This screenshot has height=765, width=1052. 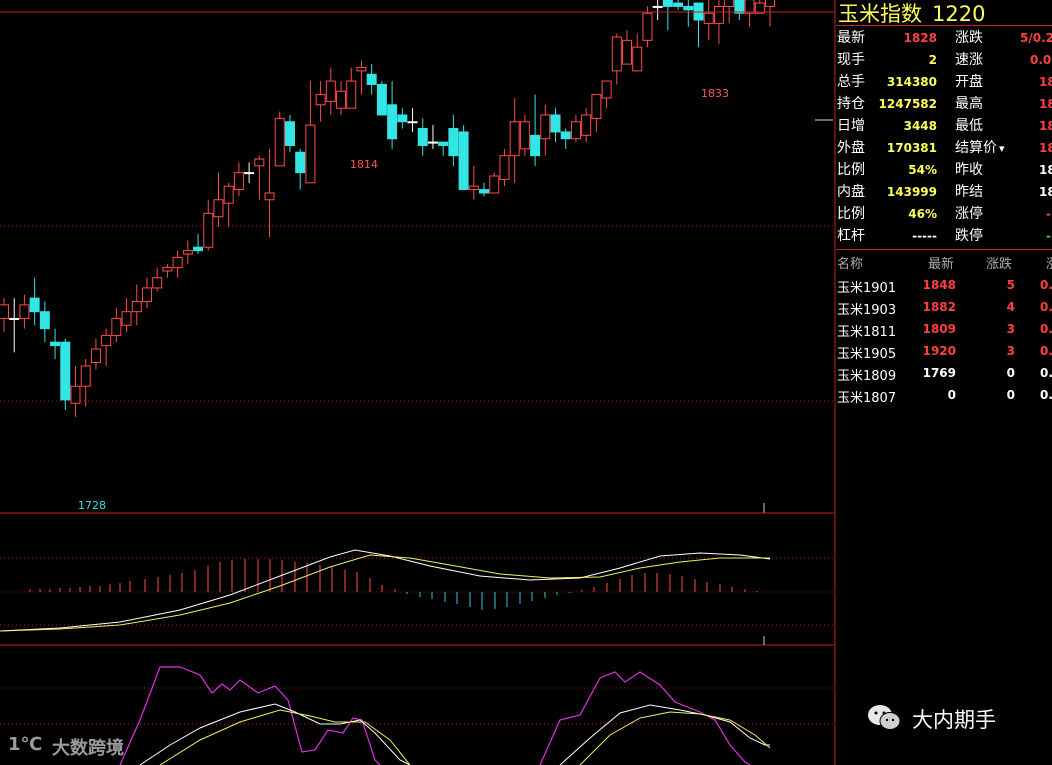 I want to click on contract-row: 玉米1809 1769 0 0., so click(x=944, y=375).